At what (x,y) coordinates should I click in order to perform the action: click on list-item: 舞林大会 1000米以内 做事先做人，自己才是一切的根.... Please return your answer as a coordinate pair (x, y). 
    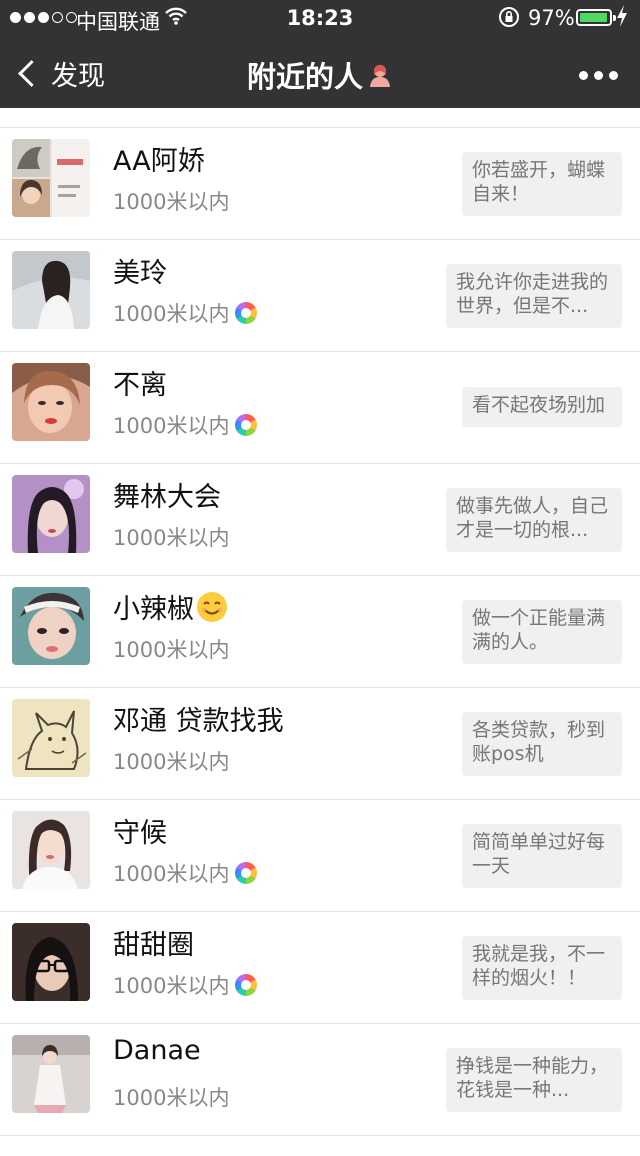
    Looking at the image, I should click on (320, 519).